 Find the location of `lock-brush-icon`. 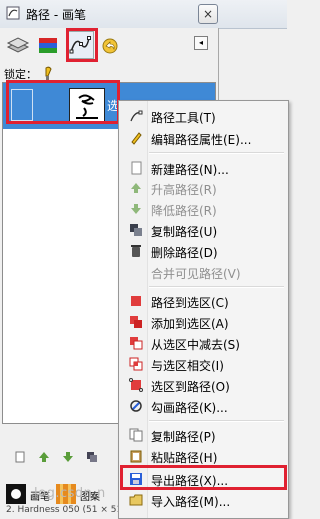

lock-brush-icon is located at coordinates (48, 73).